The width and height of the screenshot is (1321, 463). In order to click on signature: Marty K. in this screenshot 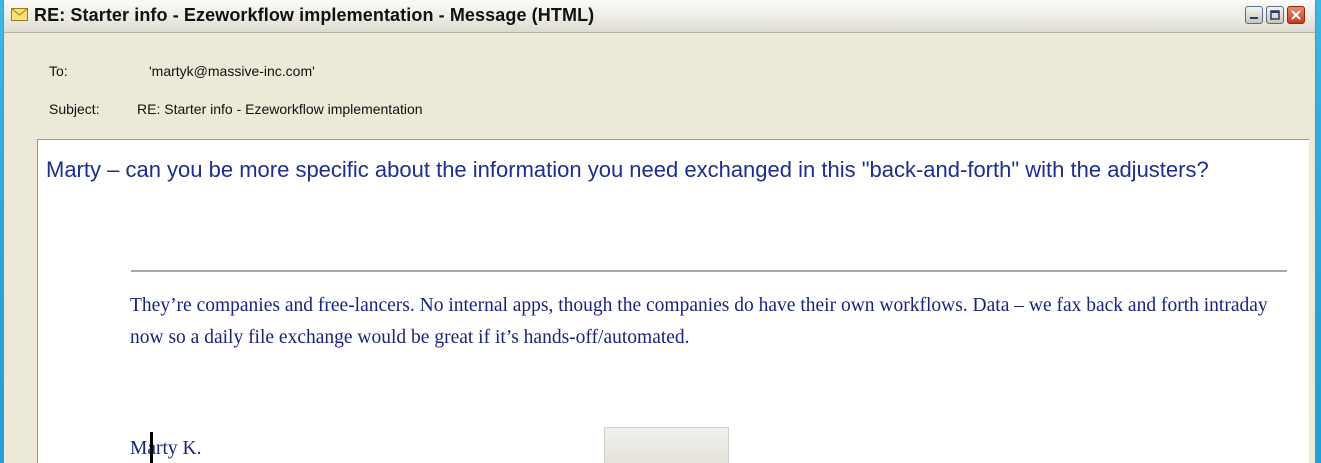, I will do `click(166, 448)`.